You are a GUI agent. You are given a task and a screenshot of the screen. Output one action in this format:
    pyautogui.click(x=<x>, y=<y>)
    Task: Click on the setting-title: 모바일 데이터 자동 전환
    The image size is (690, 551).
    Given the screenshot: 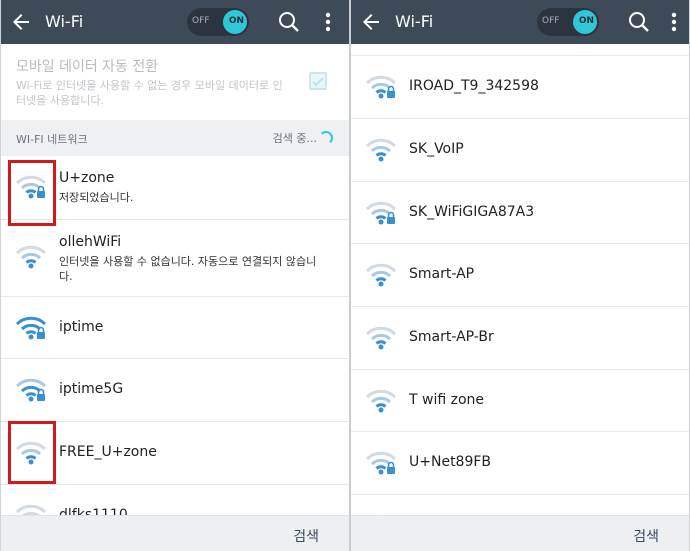 What is the action you would take?
    pyautogui.click(x=87, y=67)
    